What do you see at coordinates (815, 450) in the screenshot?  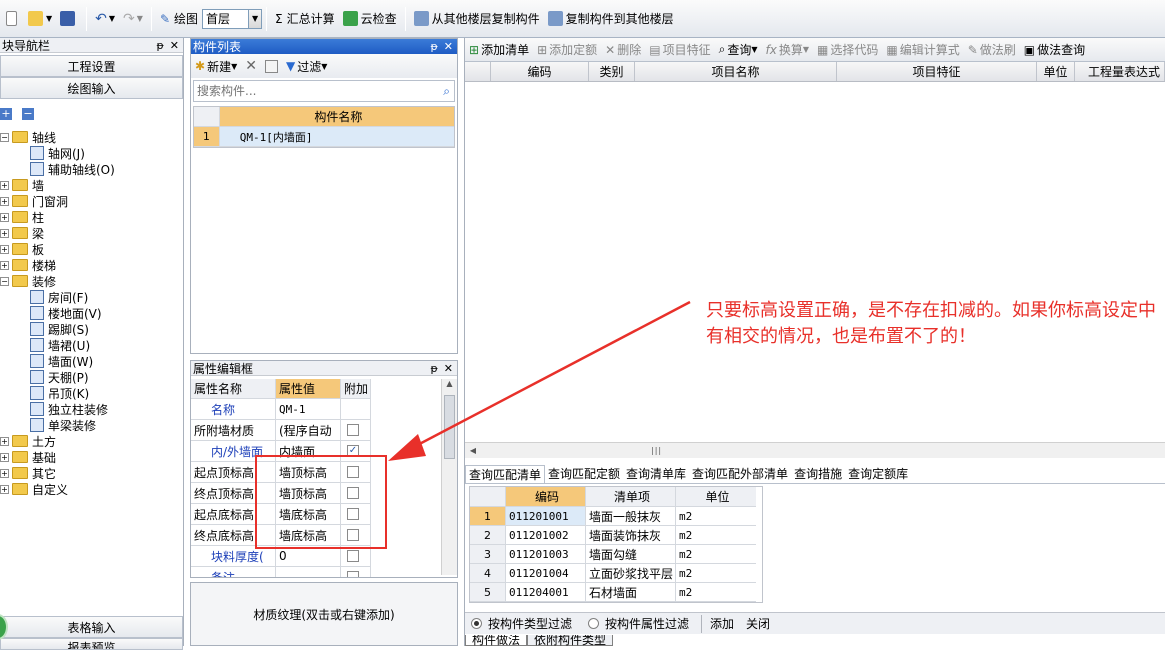 I see `horizontal-scrollbar: ◀ |||` at bounding box center [815, 450].